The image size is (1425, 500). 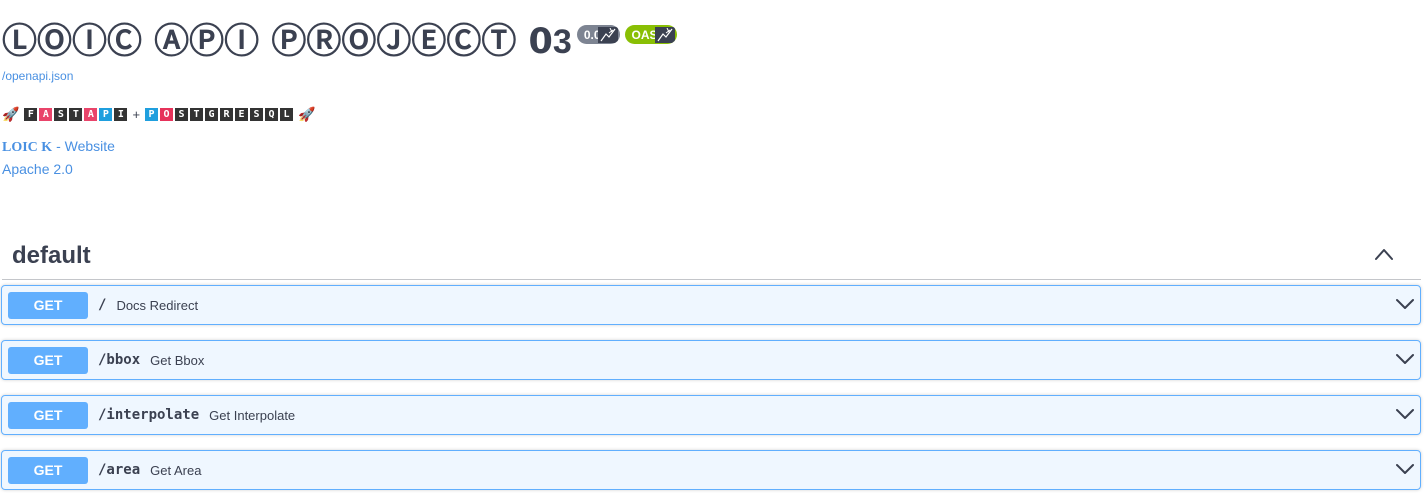 I want to click on banner-letter: O, so click(x=167, y=114).